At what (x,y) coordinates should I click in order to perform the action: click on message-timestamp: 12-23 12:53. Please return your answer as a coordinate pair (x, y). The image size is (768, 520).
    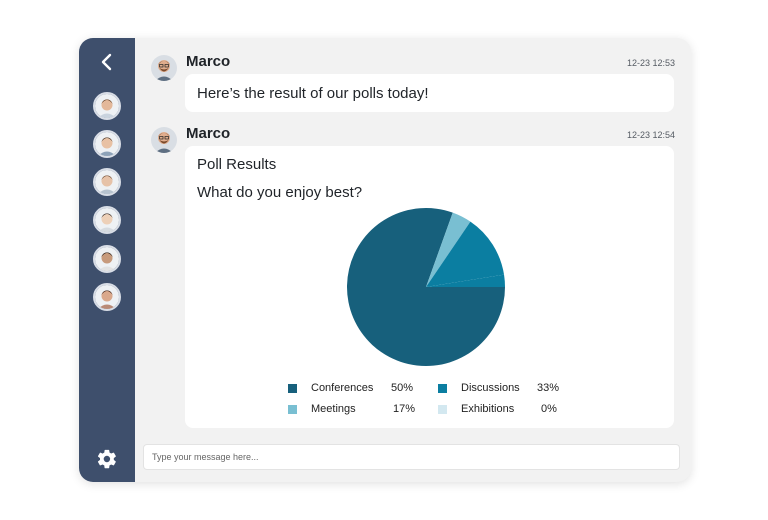
    Looking at the image, I should click on (650, 63).